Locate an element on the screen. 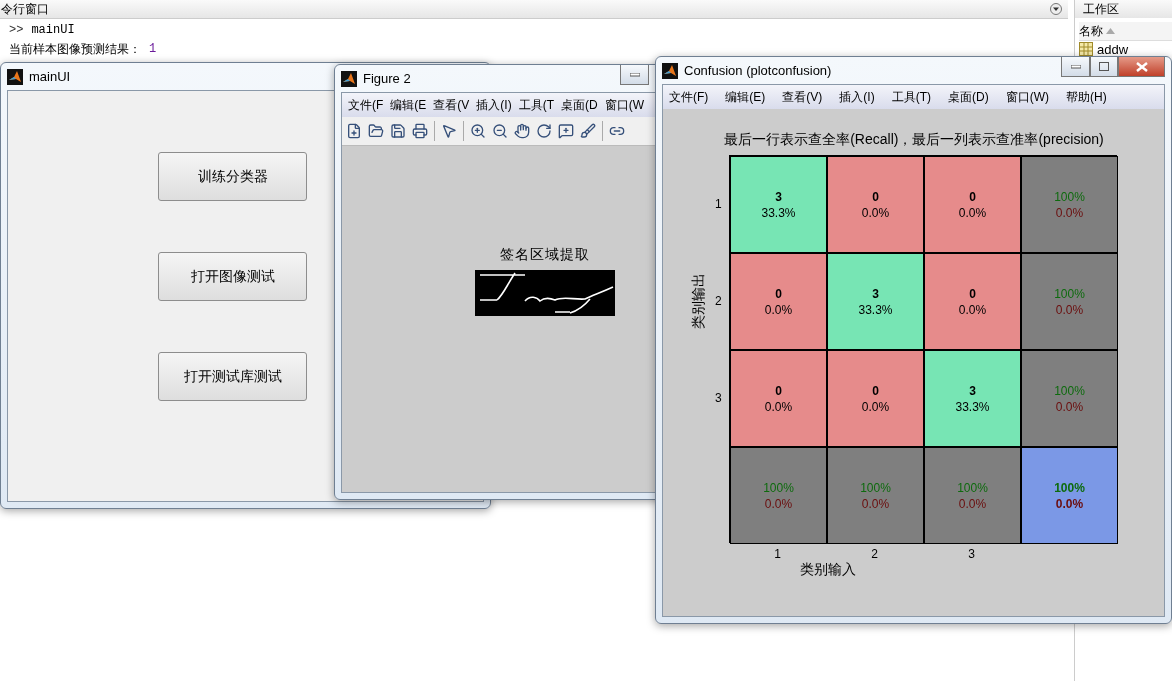  push-button: 打开图像测试 is located at coordinates (232, 276).